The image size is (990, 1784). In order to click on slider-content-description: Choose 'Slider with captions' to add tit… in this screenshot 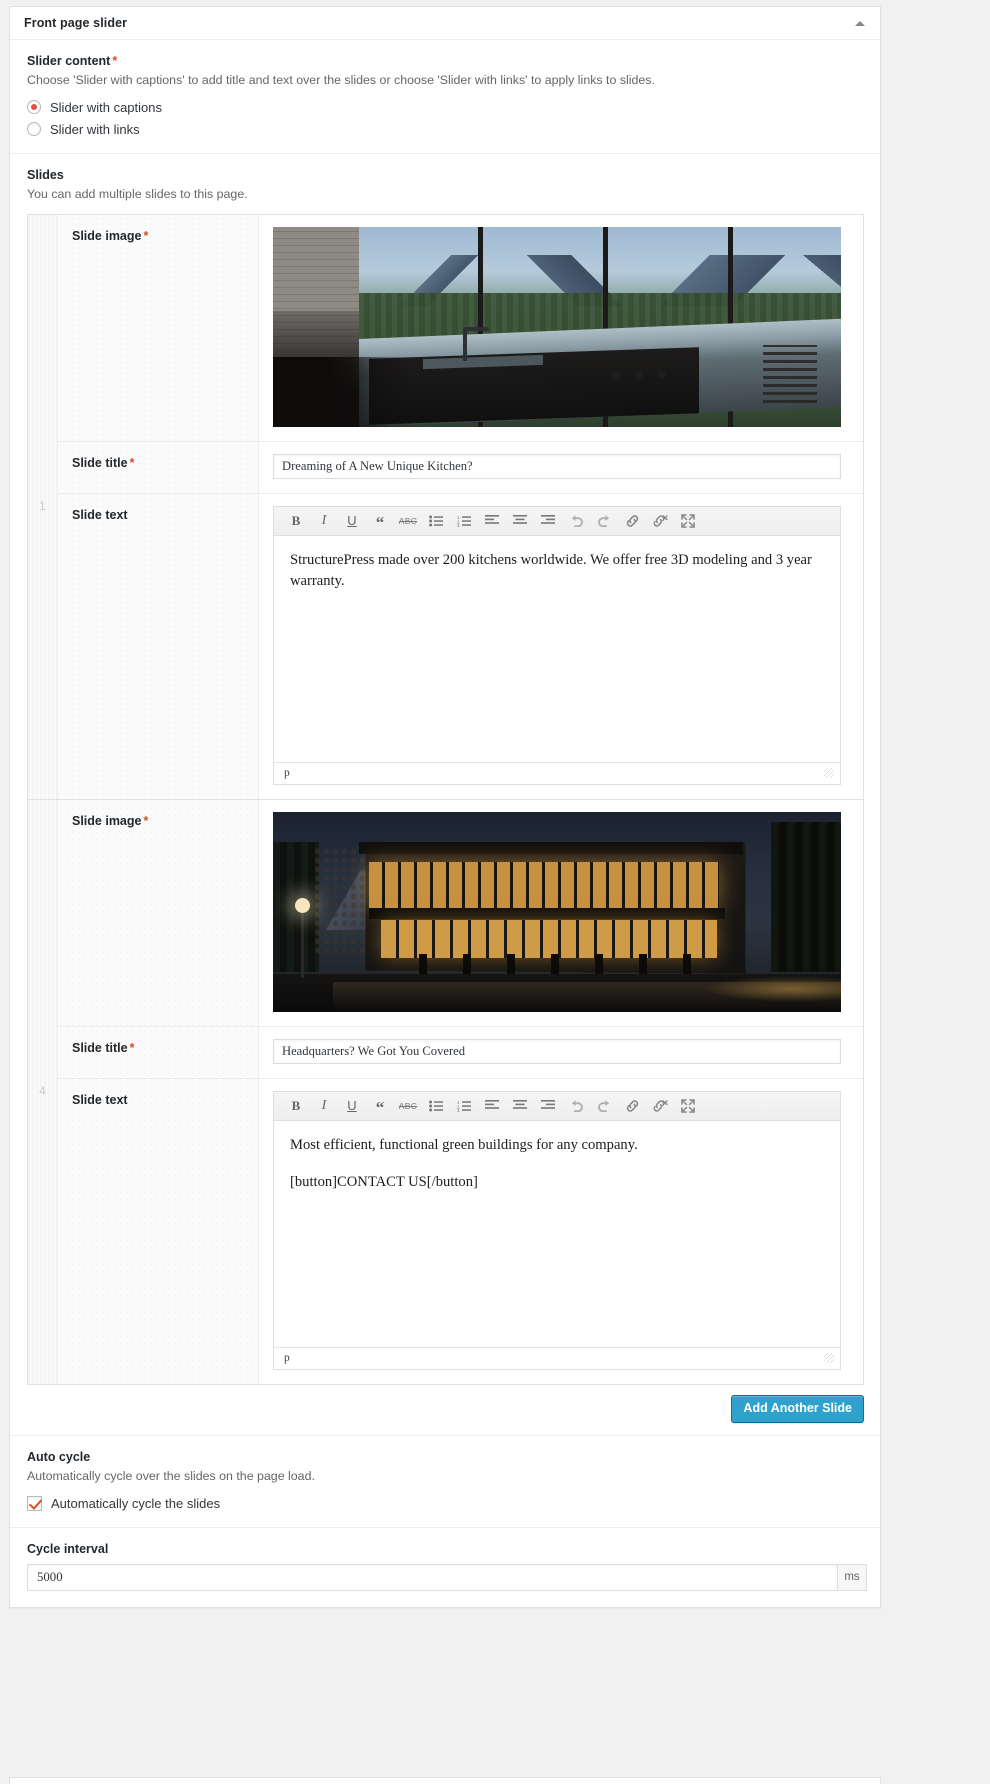, I will do `click(341, 80)`.